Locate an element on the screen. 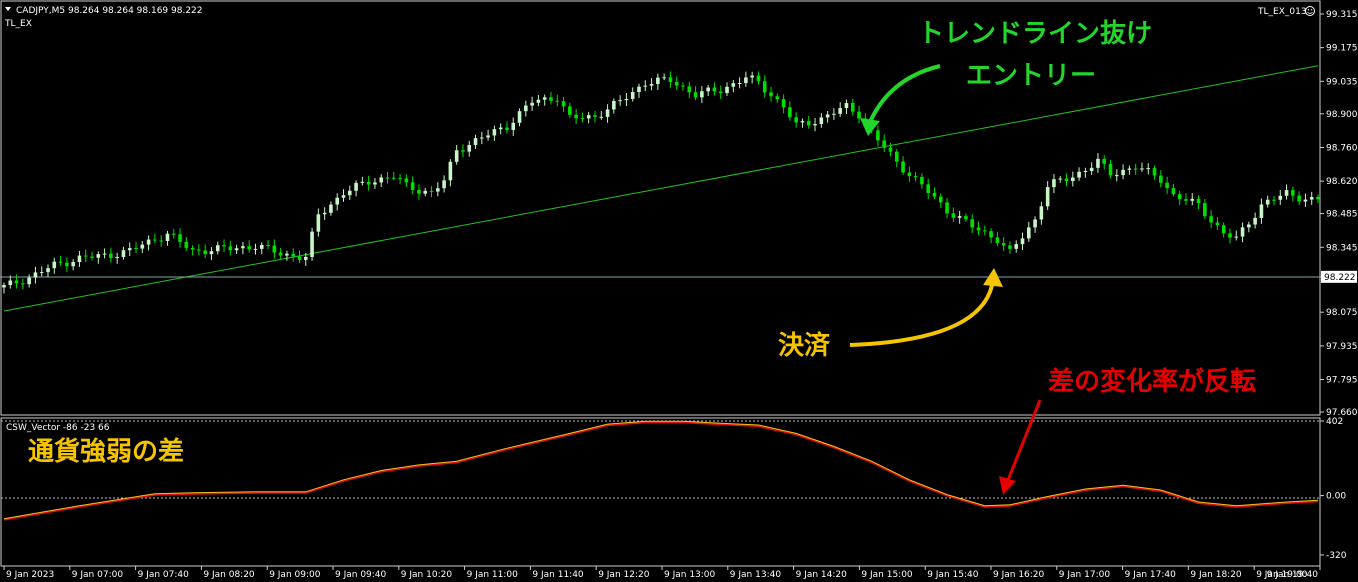 This screenshot has height=582, width=1358. csw-tick-label: 402 is located at coordinates (1334, 422).